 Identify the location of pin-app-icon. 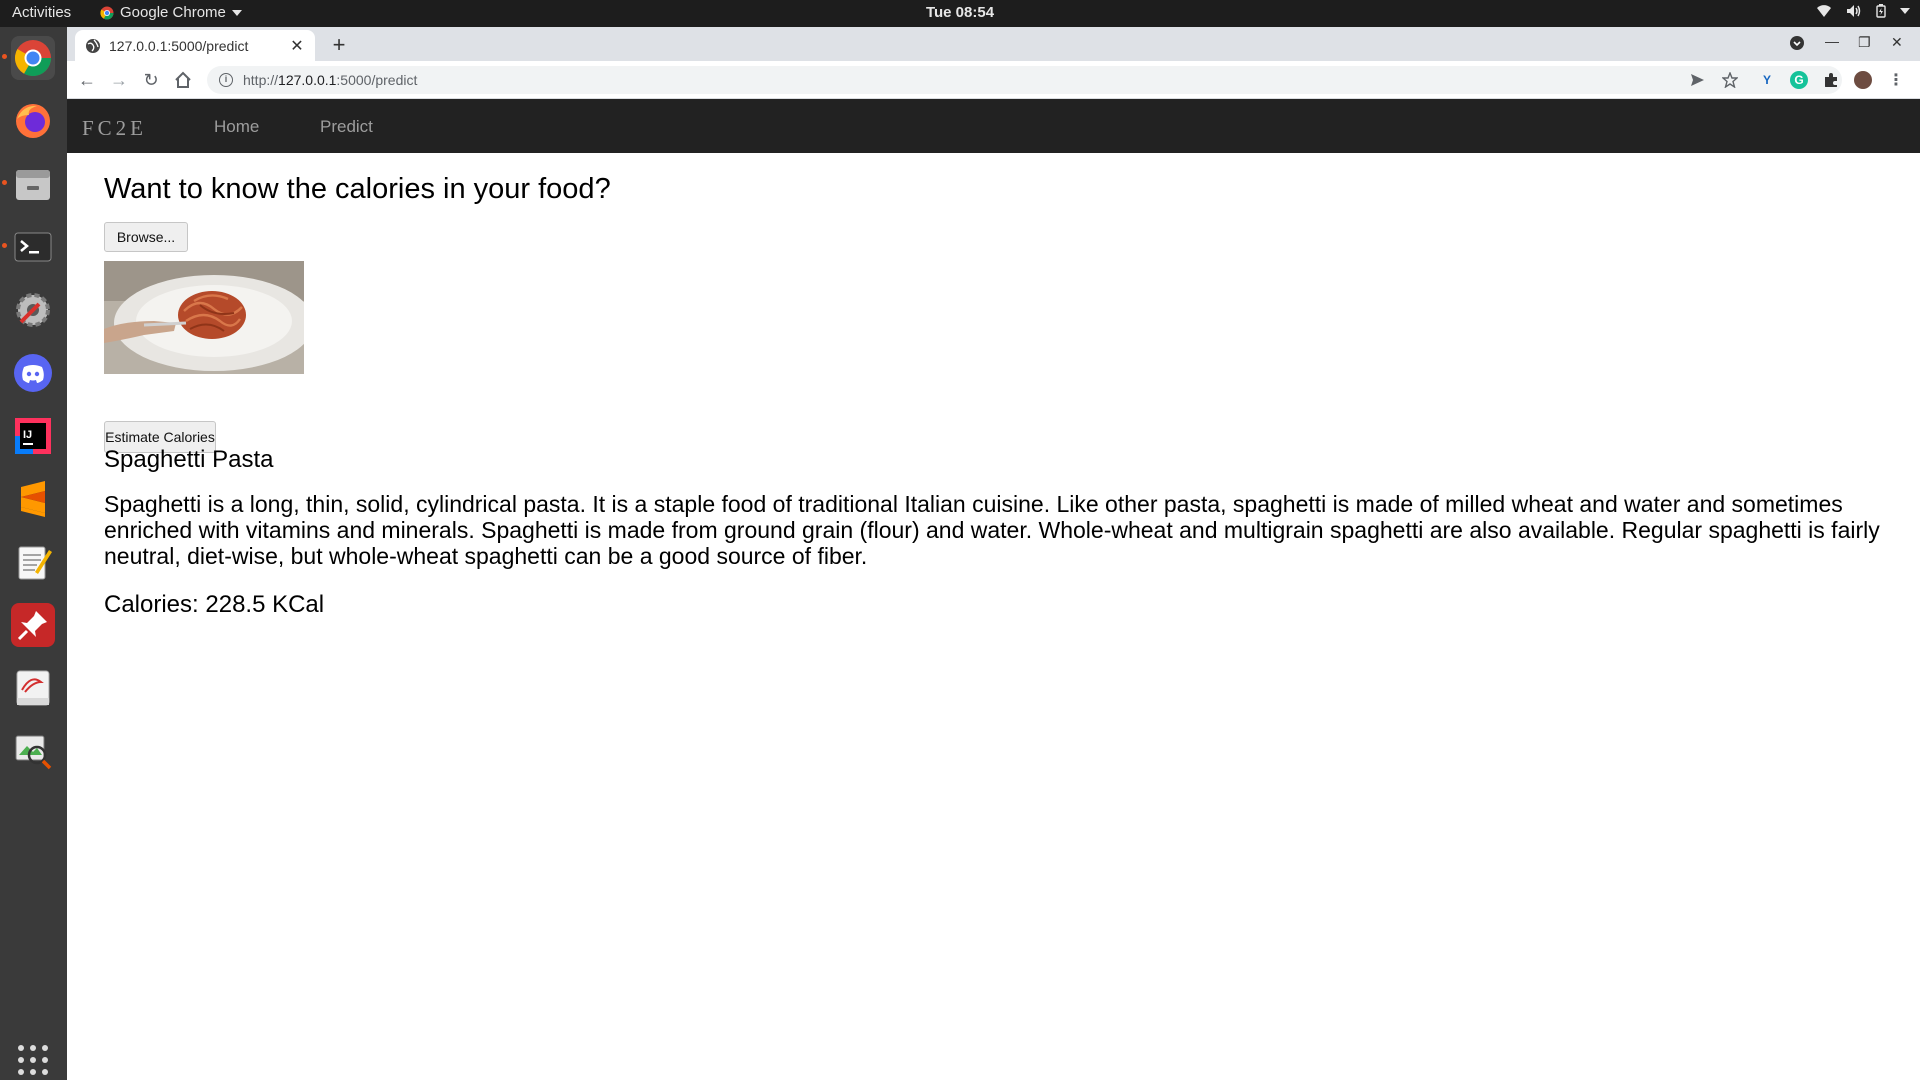
(32, 626).